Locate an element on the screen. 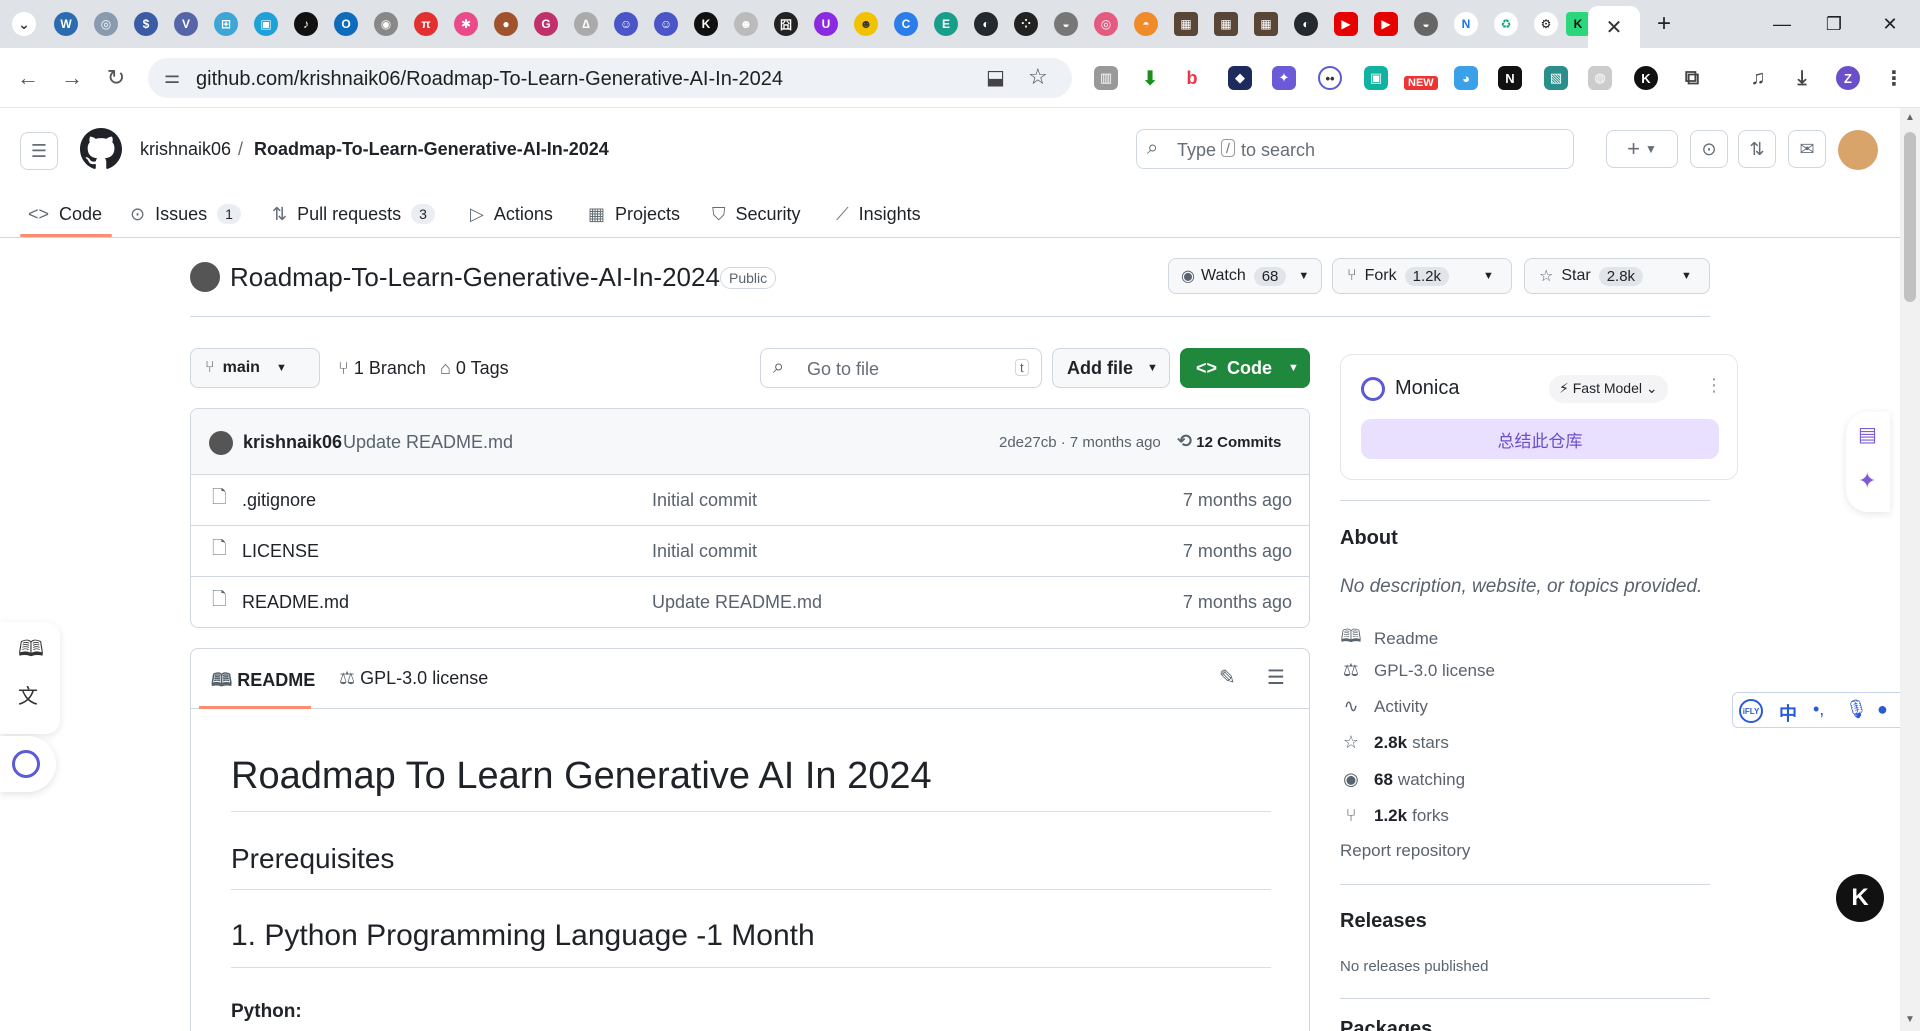 The width and height of the screenshot is (1920, 1031). monica-extension-icon: •• is located at coordinates (1330, 78).